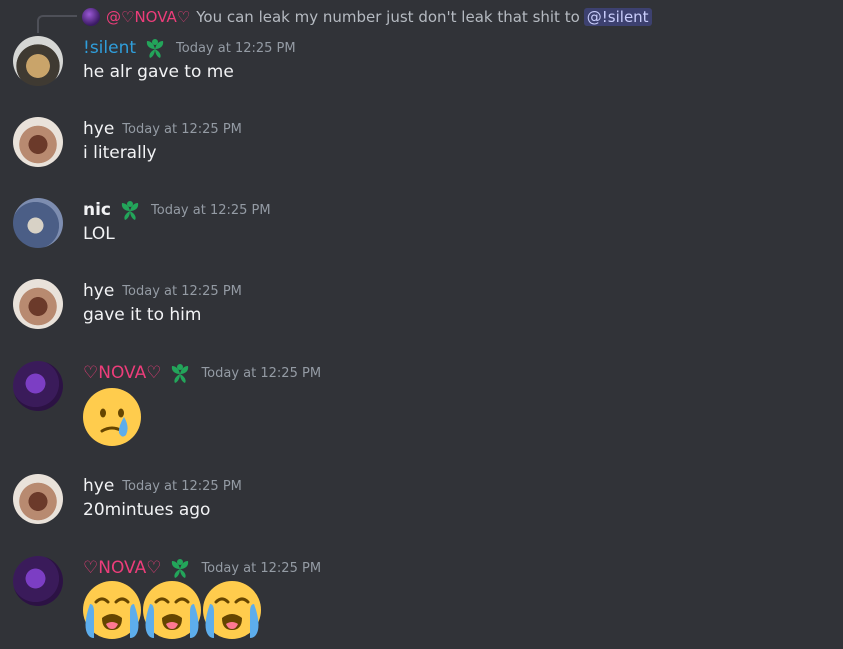  Describe the element at coordinates (158, 72) in the screenshot. I see `message-content: he alr gave to me` at that location.